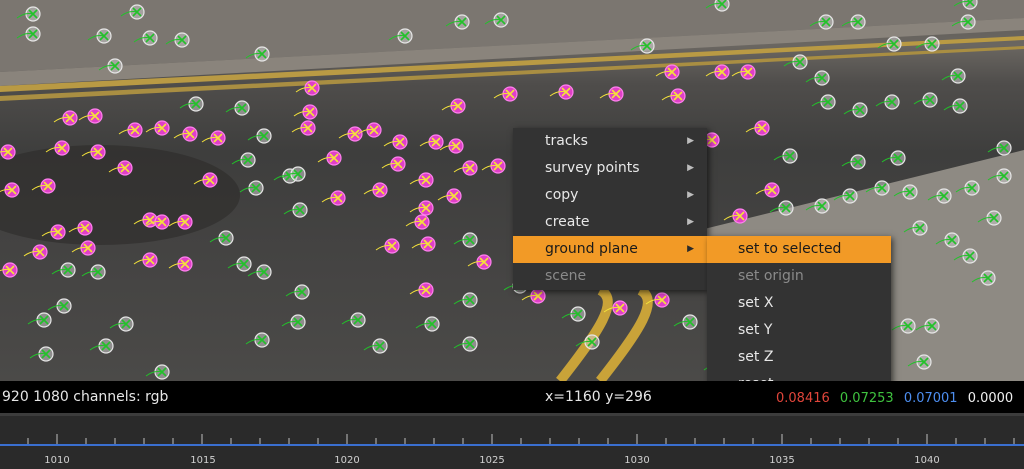 The image size is (1024, 469). Describe the element at coordinates (566, 141) in the screenshot. I see `menu-item-label: tracks` at that location.